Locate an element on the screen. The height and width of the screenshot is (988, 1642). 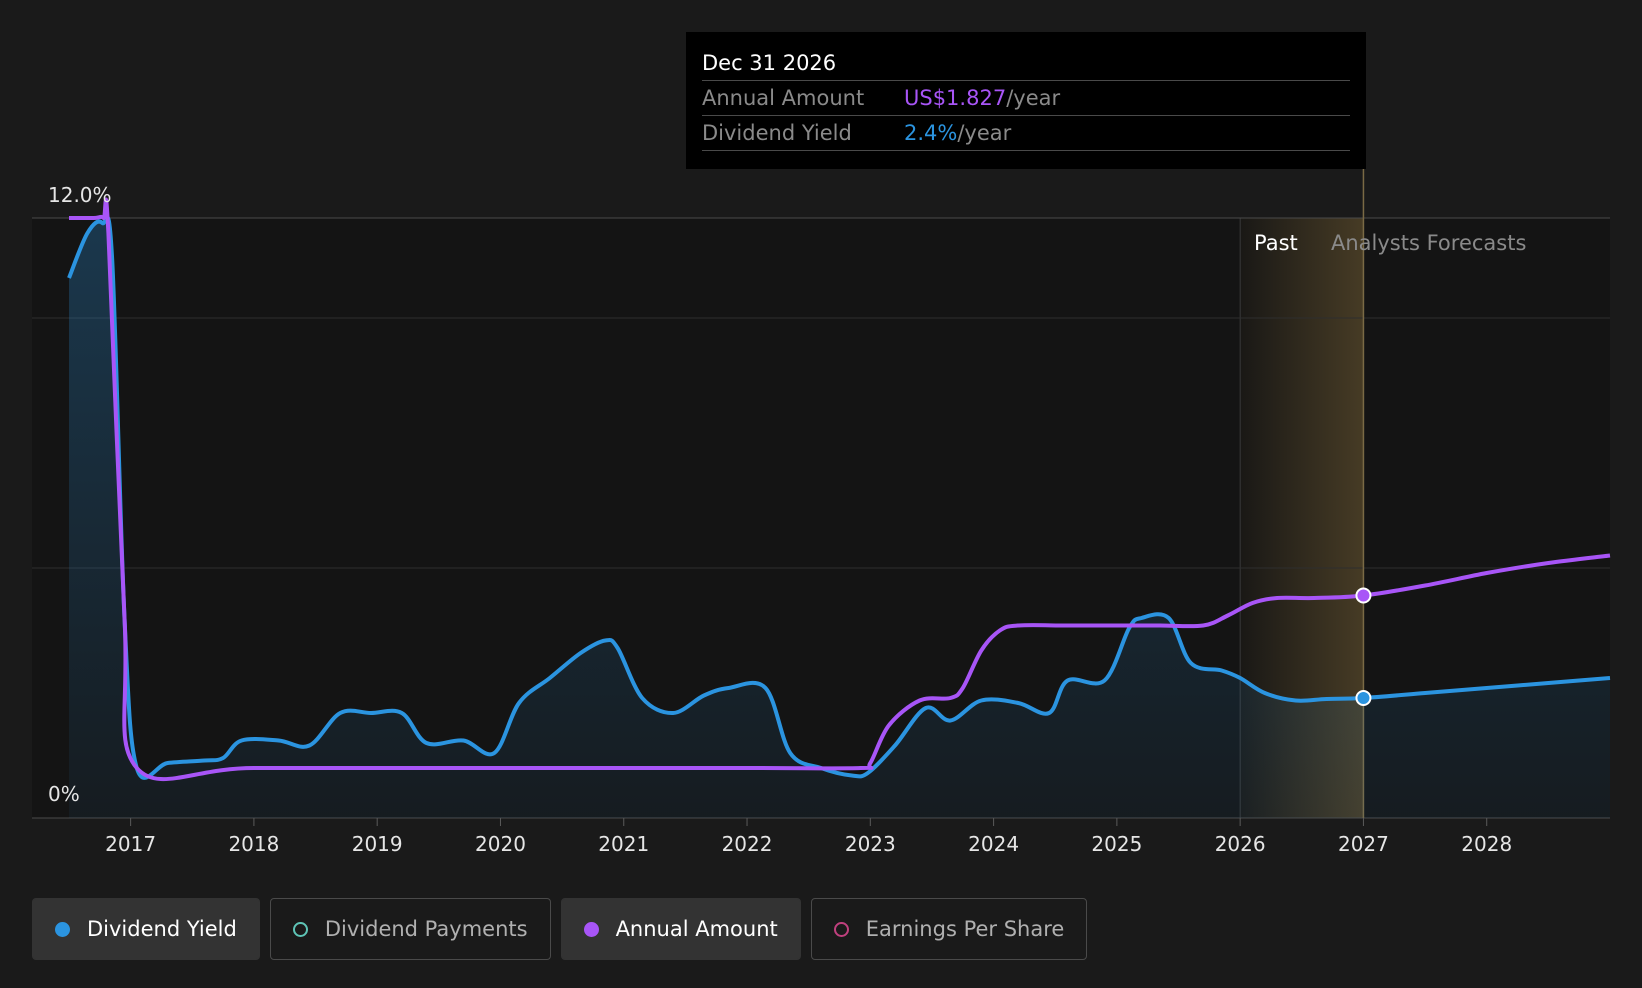
x-tick-label: 2018 is located at coordinates (253, 844).